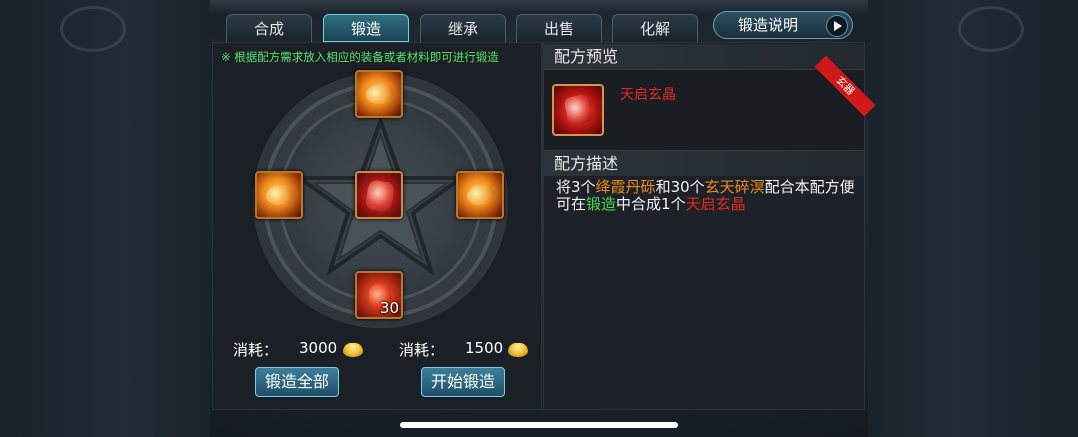 This screenshot has width=1078, height=437. Describe the element at coordinates (484, 348) in the screenshot. I see `cost-value: 1500` at that location.